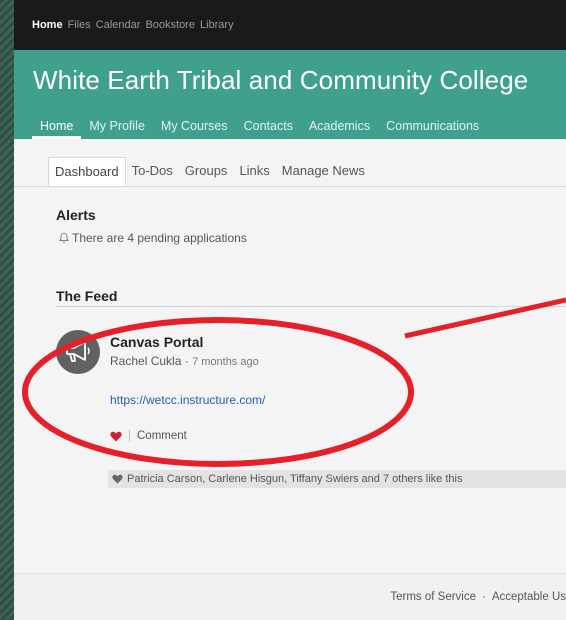 The height and width of the screenshot is (620, 566). What do you see at coordinates (117, 129) in the screenshot?
I see `nav-my-profile: My Profile` at bounding box center [117, 129].